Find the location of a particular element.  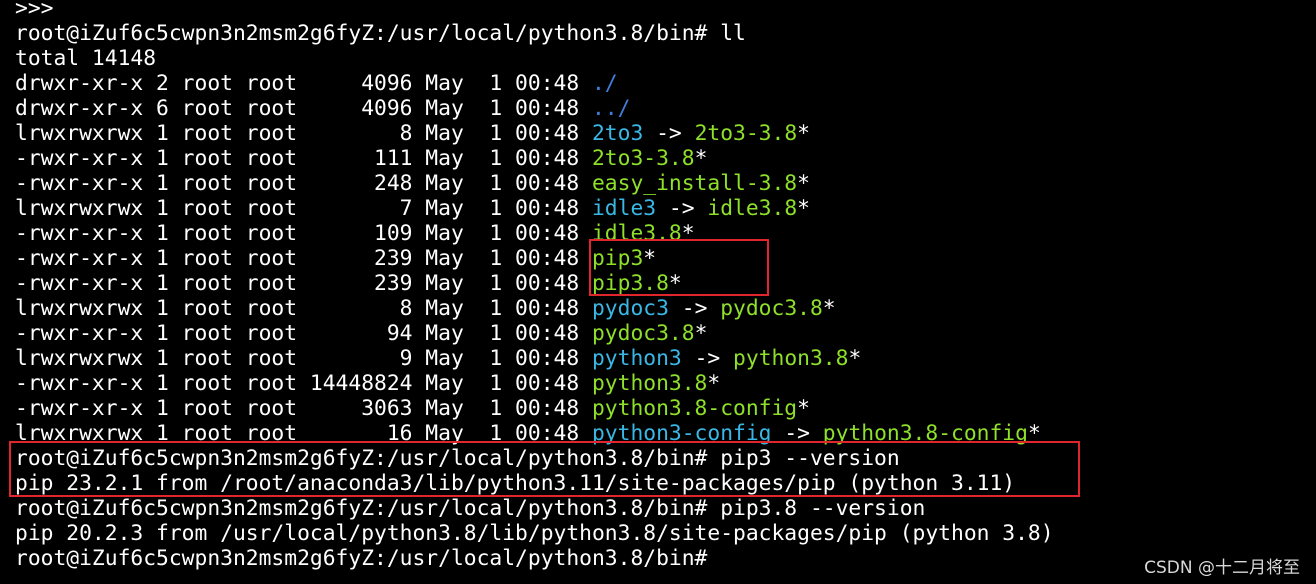

watermark-text: CSDN @十二月将至 is located at coordinates (1222, 568).